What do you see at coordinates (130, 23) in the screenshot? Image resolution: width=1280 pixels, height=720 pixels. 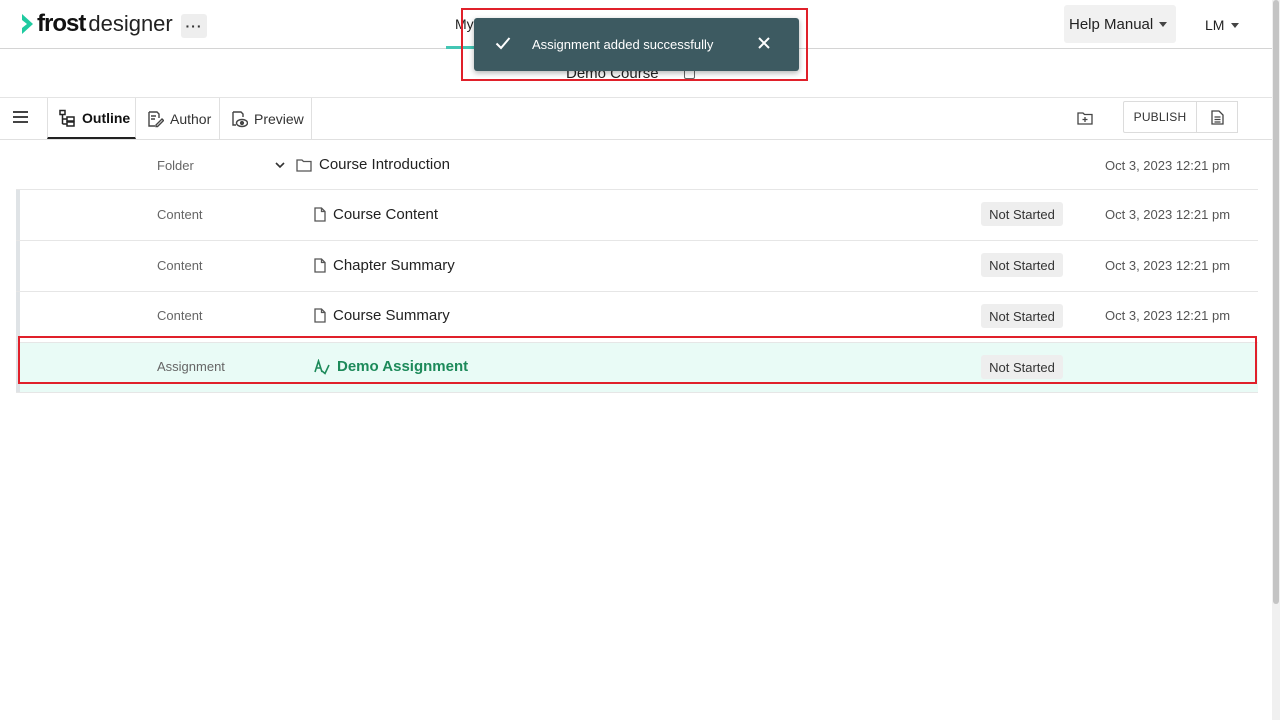 I see `brand-name-light: designer` at bounding box center [130, 23].